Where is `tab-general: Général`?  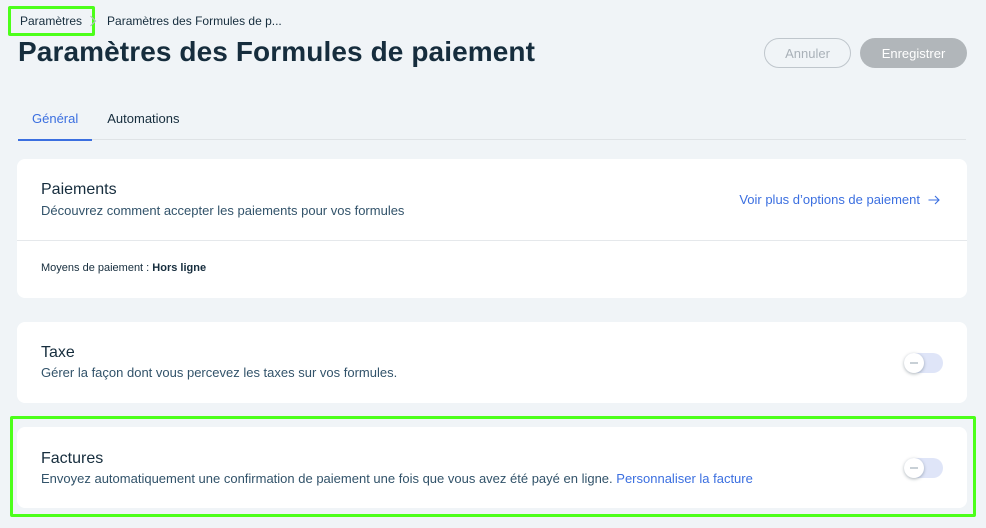 tab-general: Général is located at coordinates (55, 118).